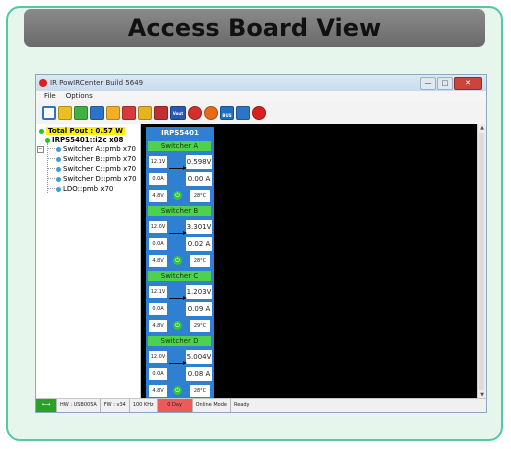 The image size is (511, 449). Describe the element at coordinates (179, 341) in the screenshot. I see `switcher-header: Switcher D` at that location.